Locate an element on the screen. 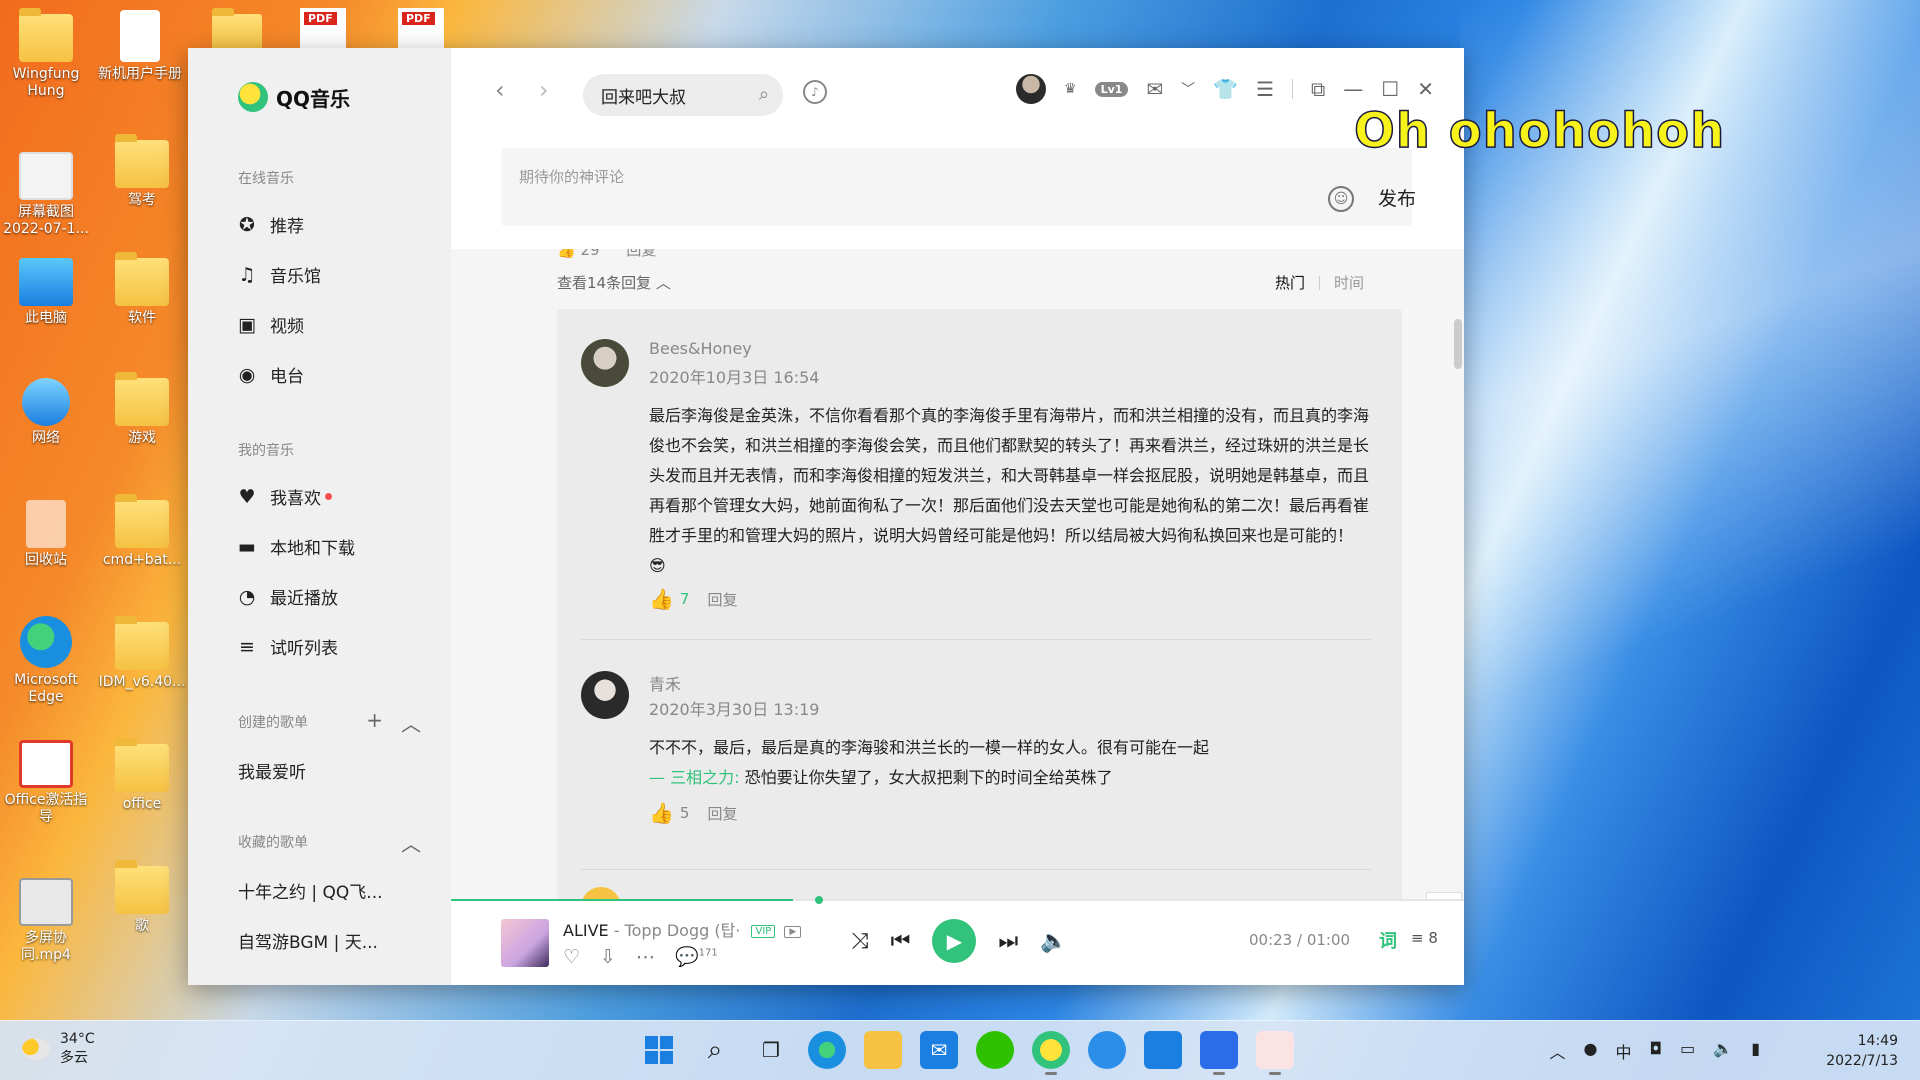 The height and width of the screenshot is (1080, 1920). comment-input: 期待你的神评论 is located at coordinates (956, 187).